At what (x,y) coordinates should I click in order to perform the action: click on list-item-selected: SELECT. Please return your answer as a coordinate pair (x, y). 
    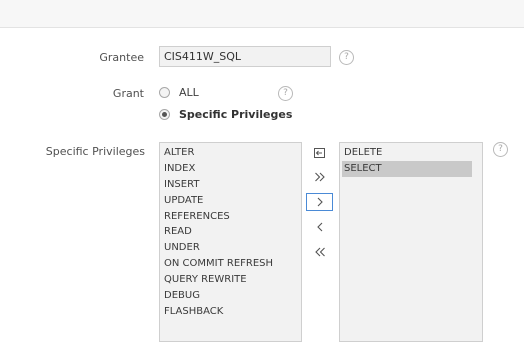
    Looking at the image, I should click on (407, 168).